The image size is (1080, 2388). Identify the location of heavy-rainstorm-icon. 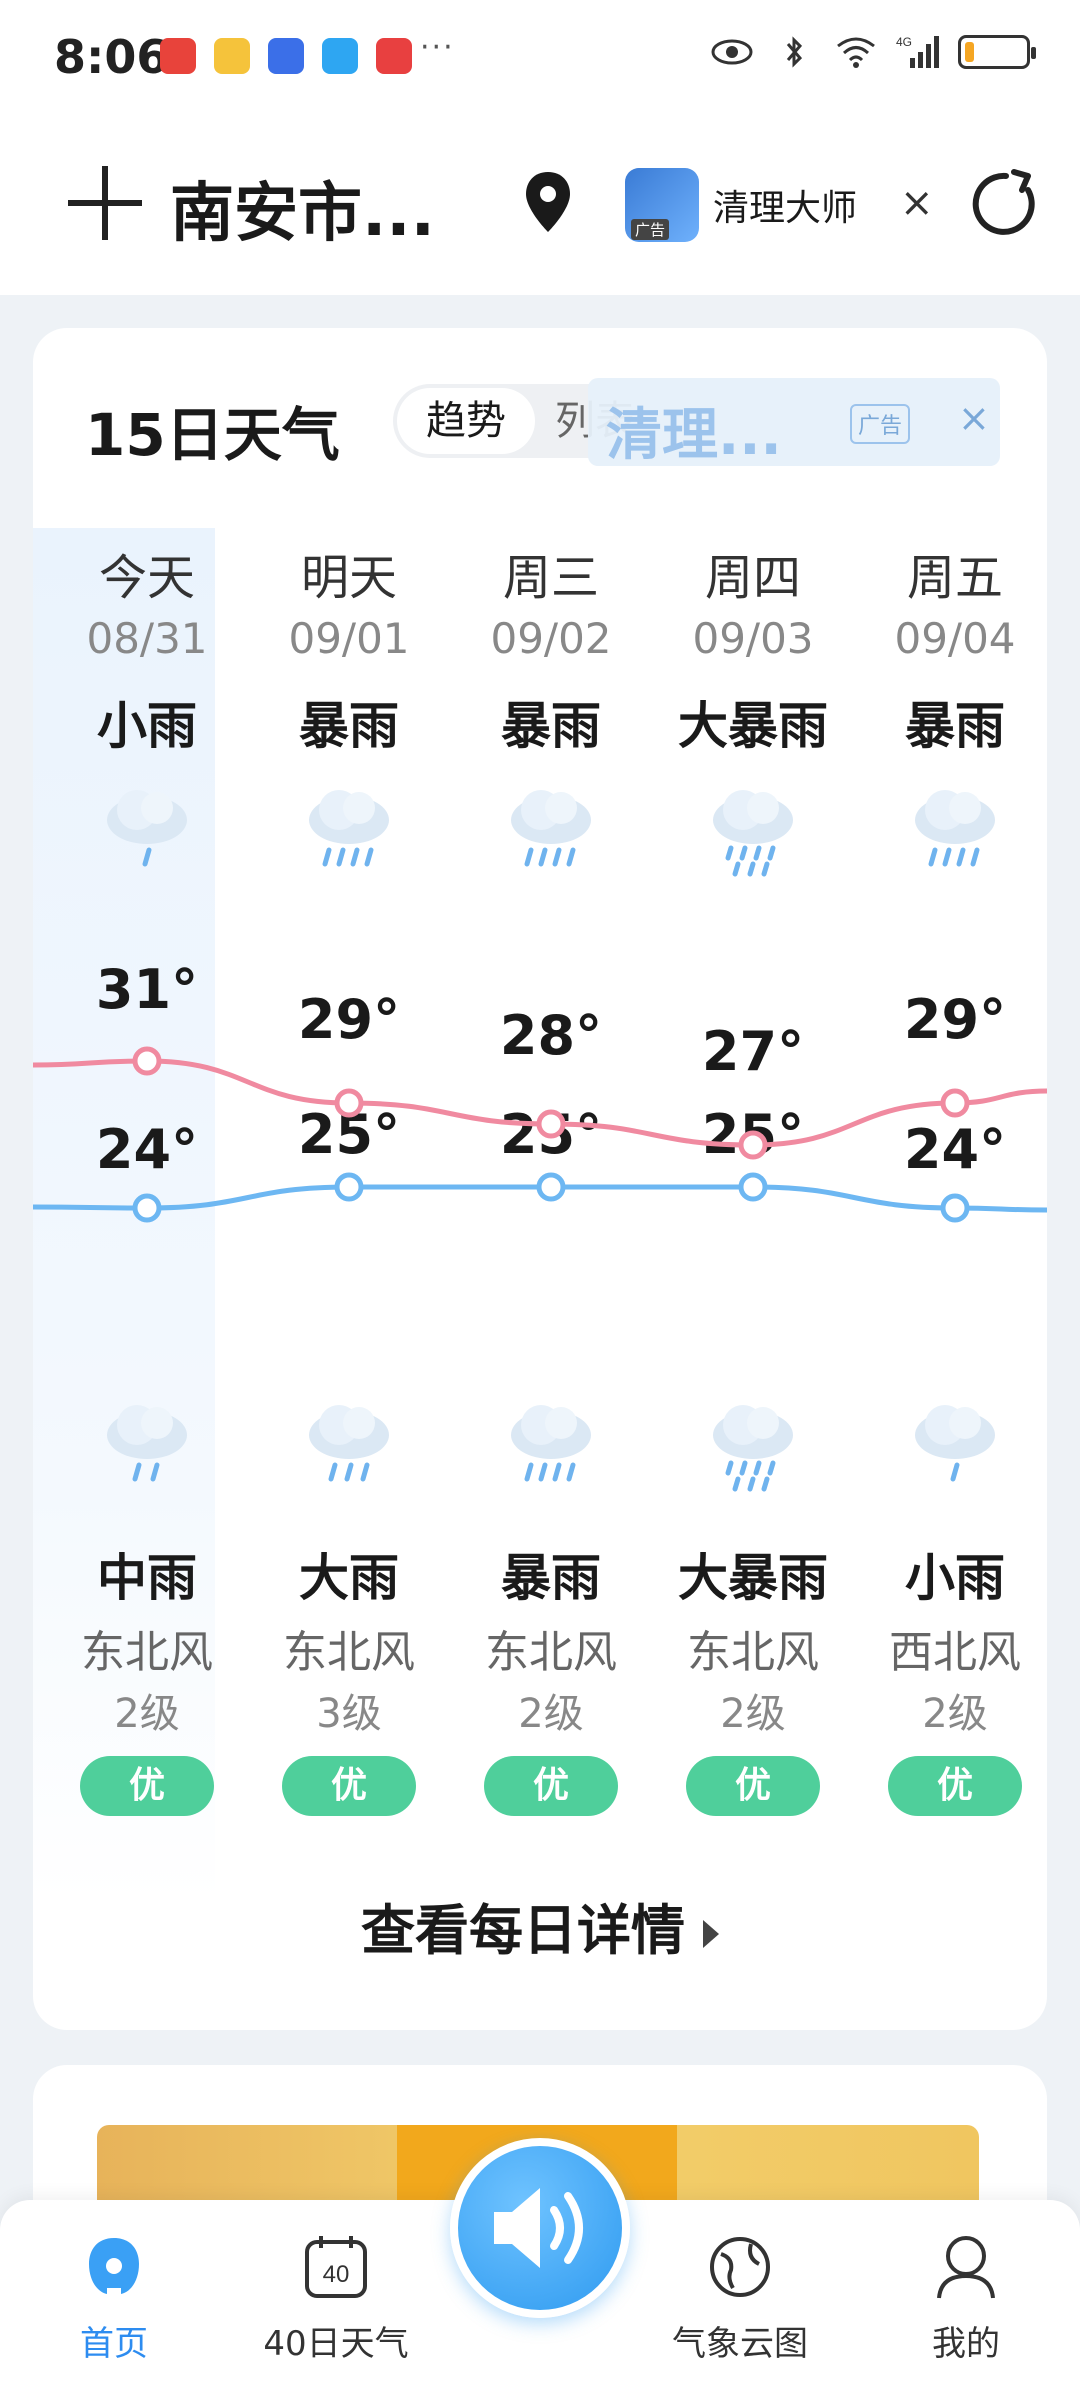
(753, 833).